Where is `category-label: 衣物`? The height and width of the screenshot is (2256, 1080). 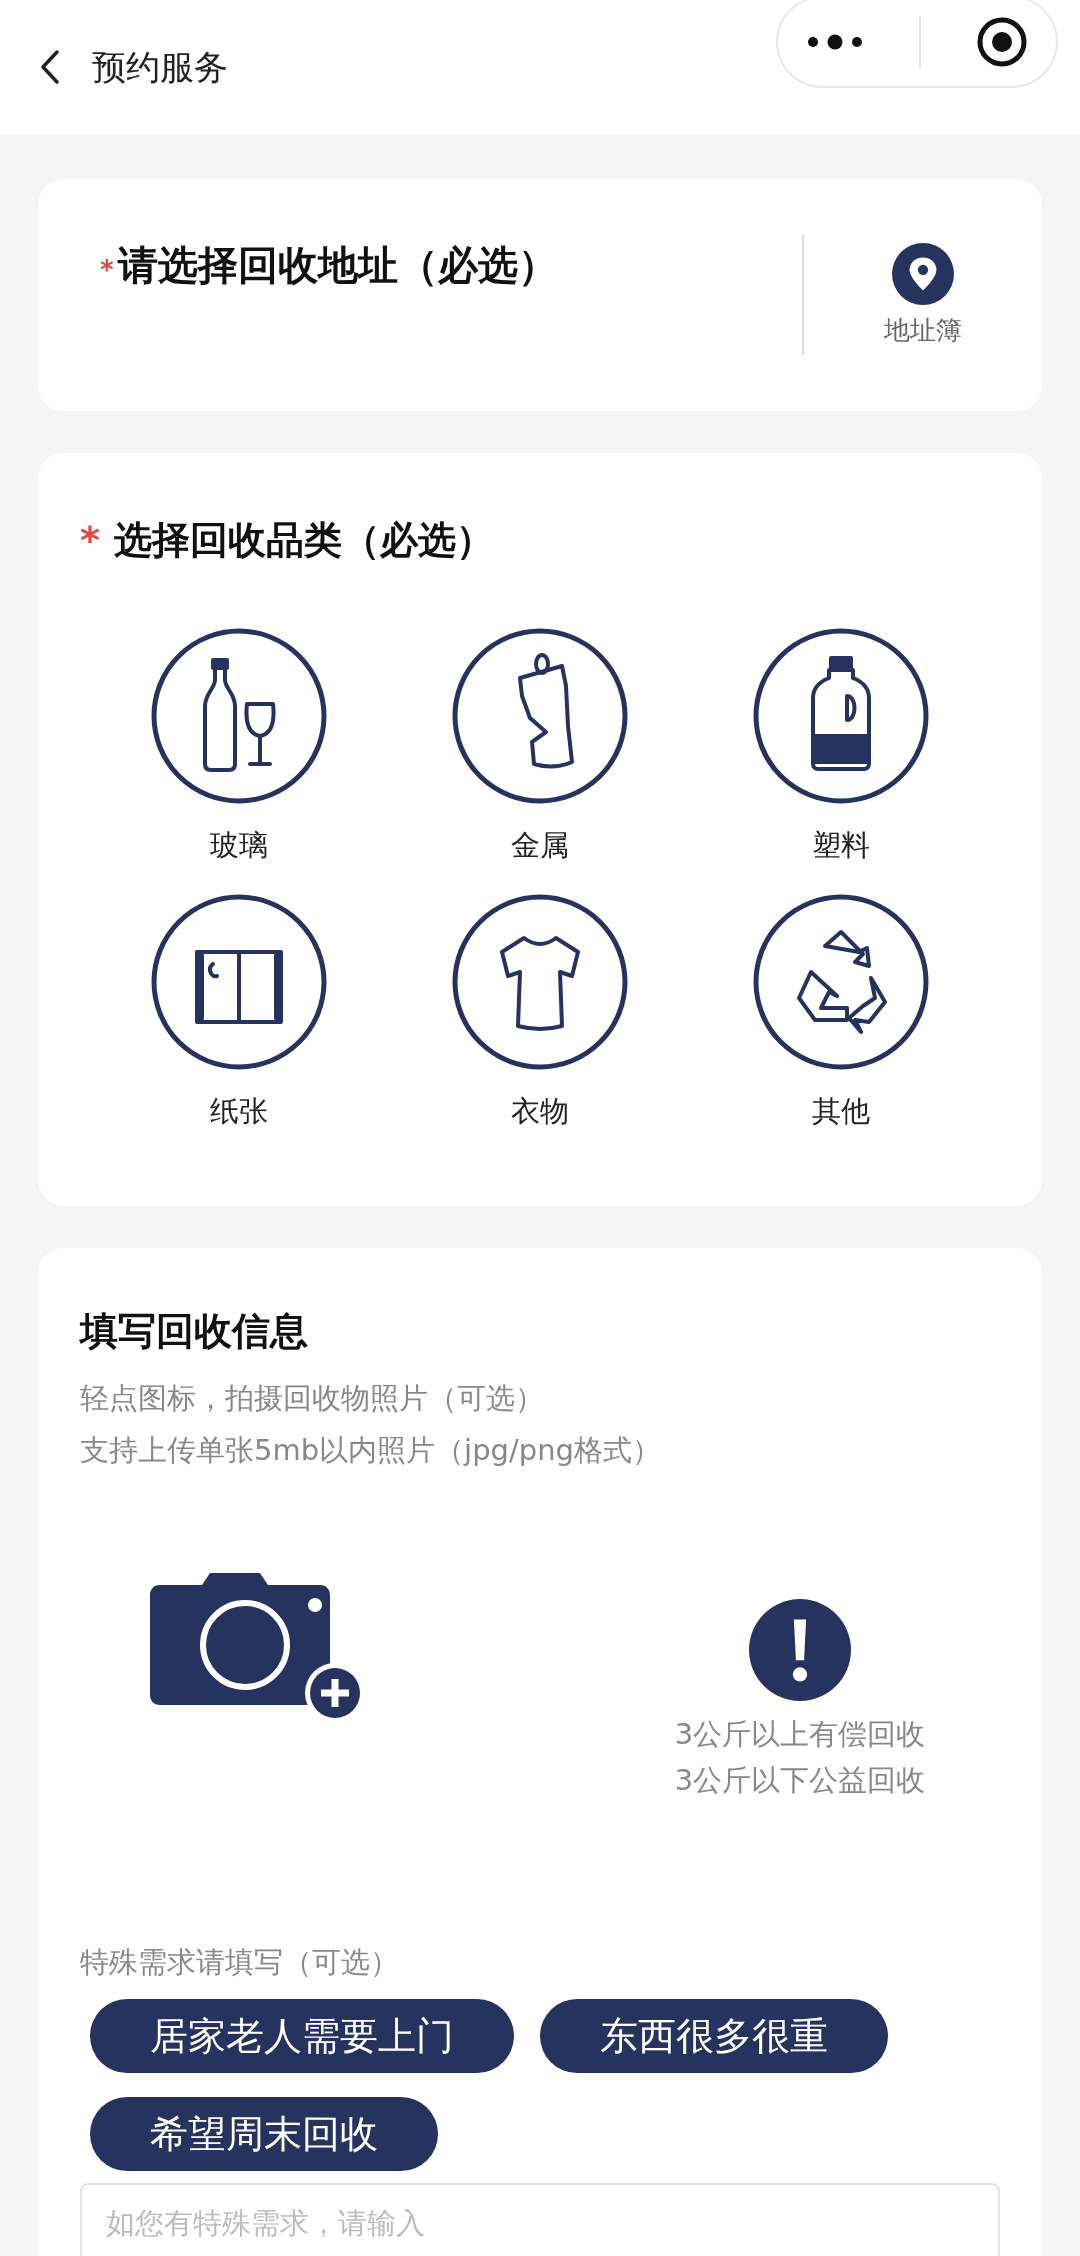 category-label: 衣物 is located at coordinates (540, 1111).